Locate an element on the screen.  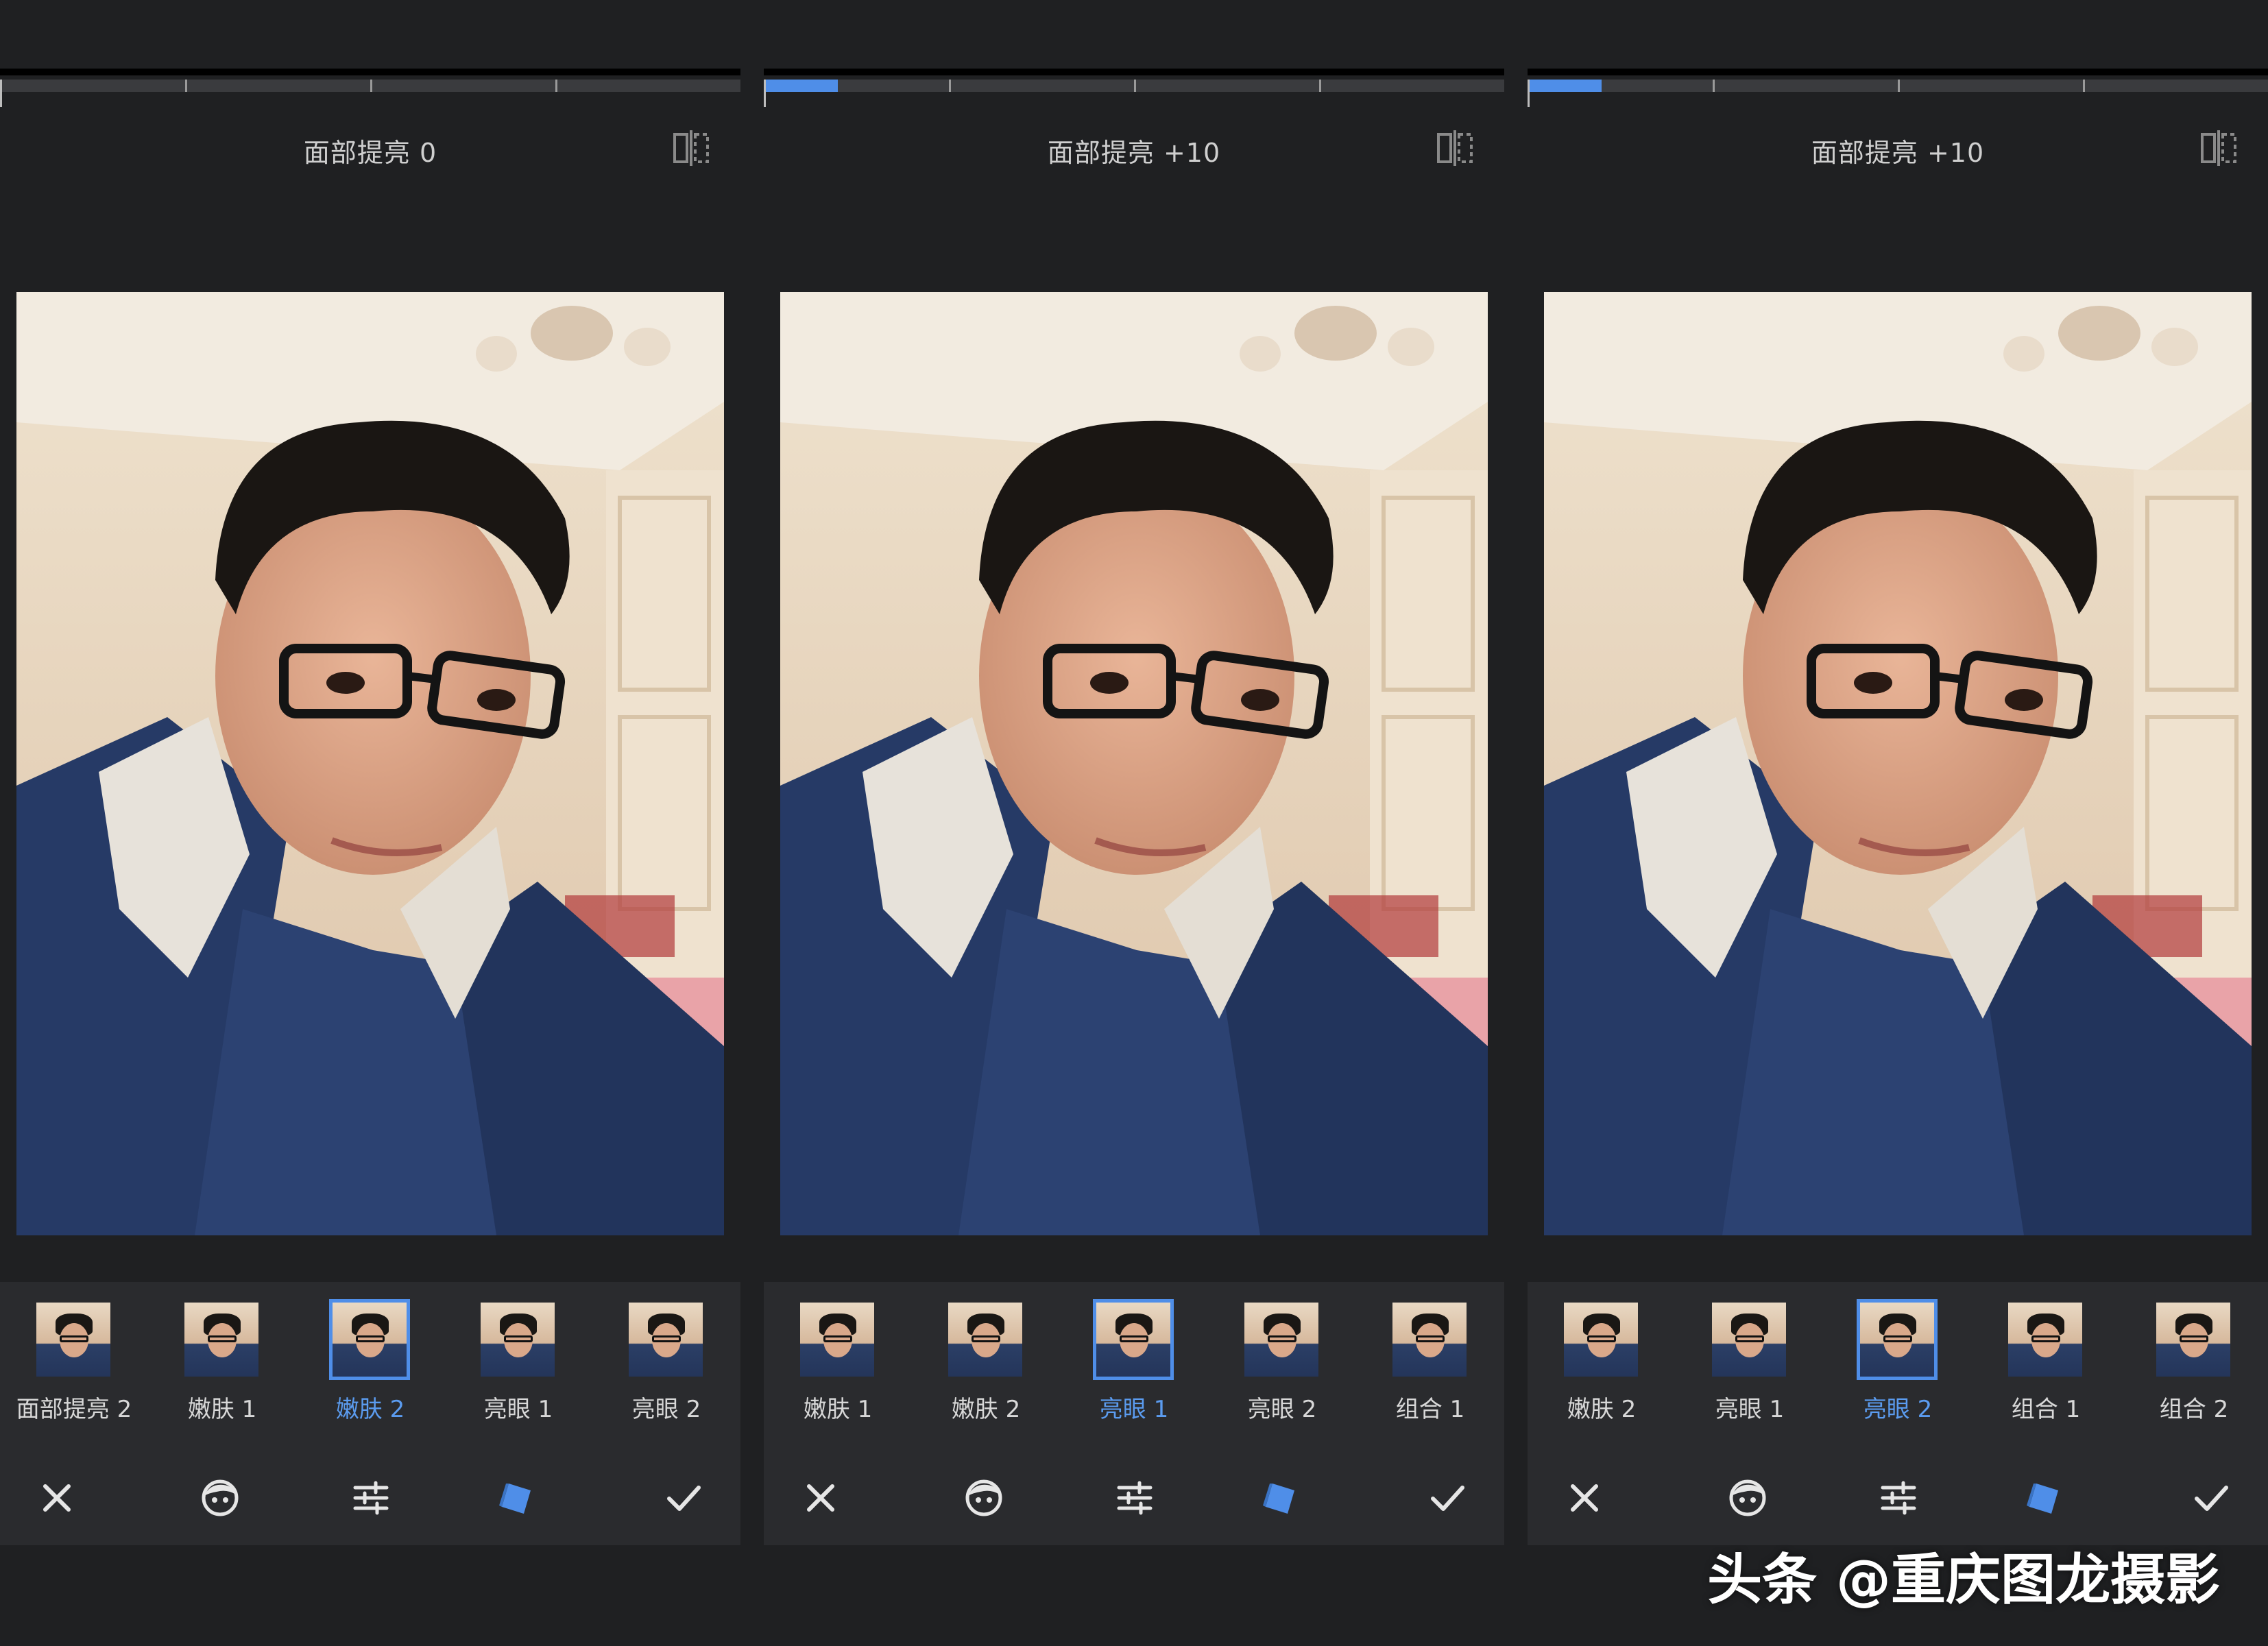
preset-item: 面部提亮 2 is located at coordinates (74, 1363).